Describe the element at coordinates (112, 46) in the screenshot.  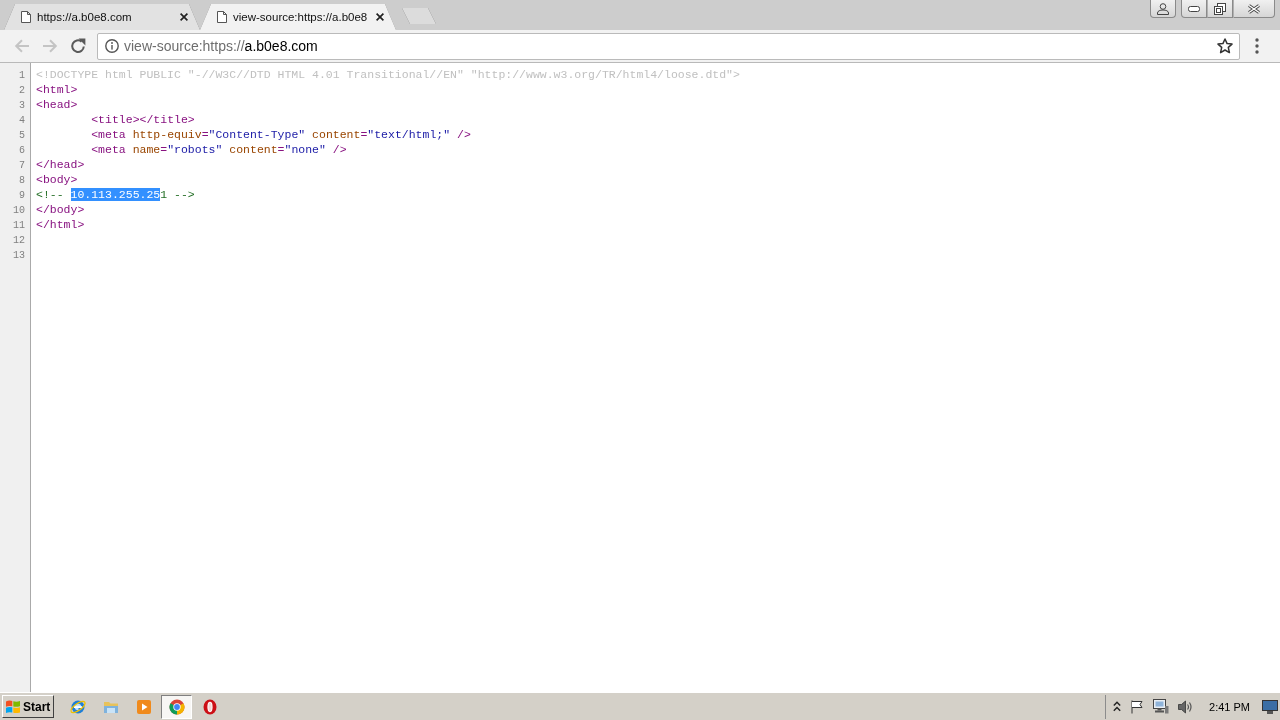
I see `info-icon` at that location.